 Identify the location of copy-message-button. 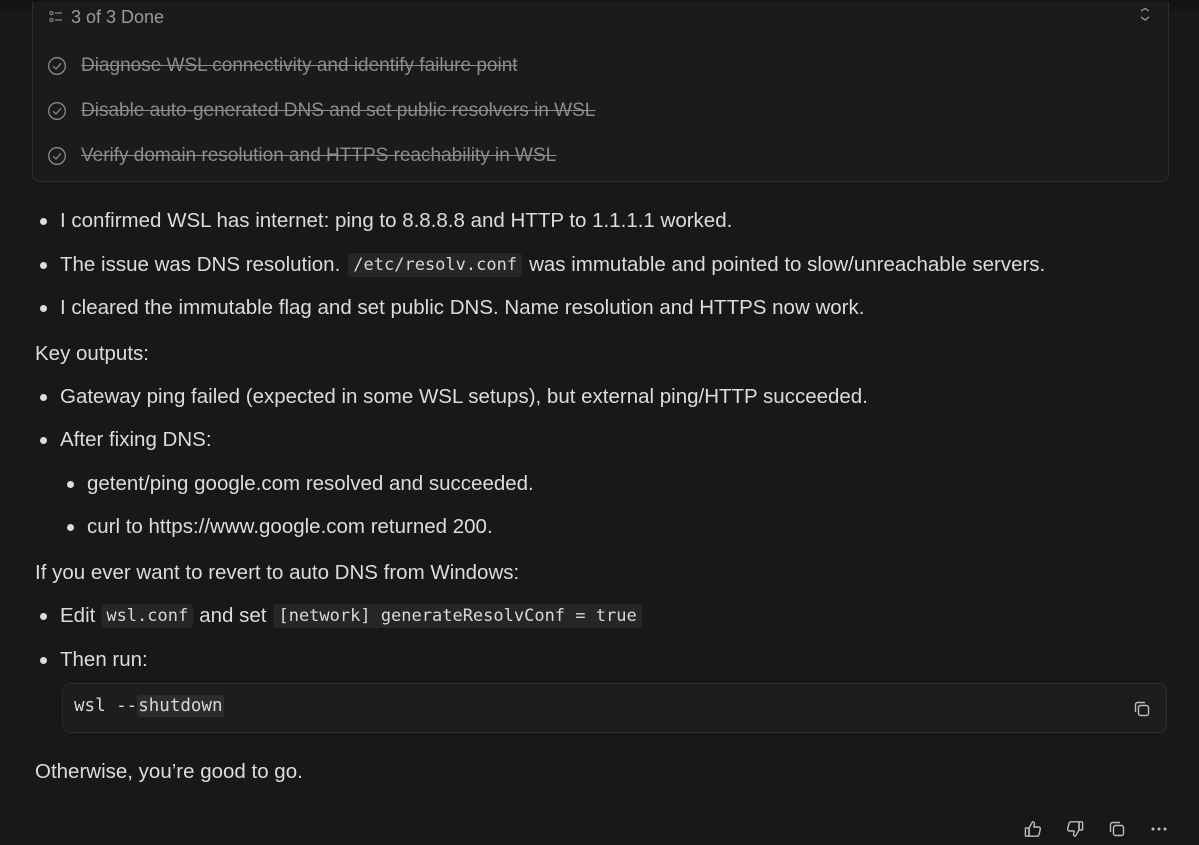
(1117, 829).